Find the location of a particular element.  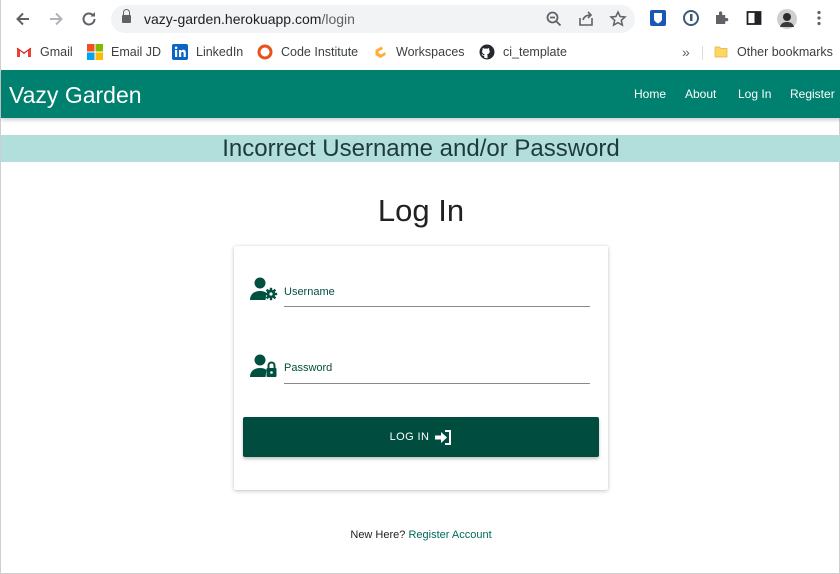

user-cog-icon is located at coordinates (265, 289).